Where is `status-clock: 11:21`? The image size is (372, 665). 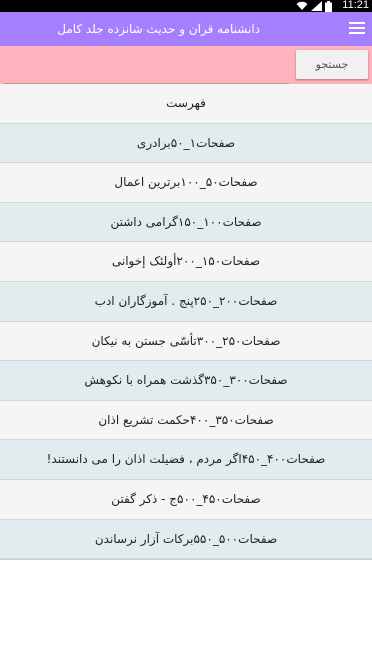 status-clock: 11:21 is located at coordinates (355, 5).